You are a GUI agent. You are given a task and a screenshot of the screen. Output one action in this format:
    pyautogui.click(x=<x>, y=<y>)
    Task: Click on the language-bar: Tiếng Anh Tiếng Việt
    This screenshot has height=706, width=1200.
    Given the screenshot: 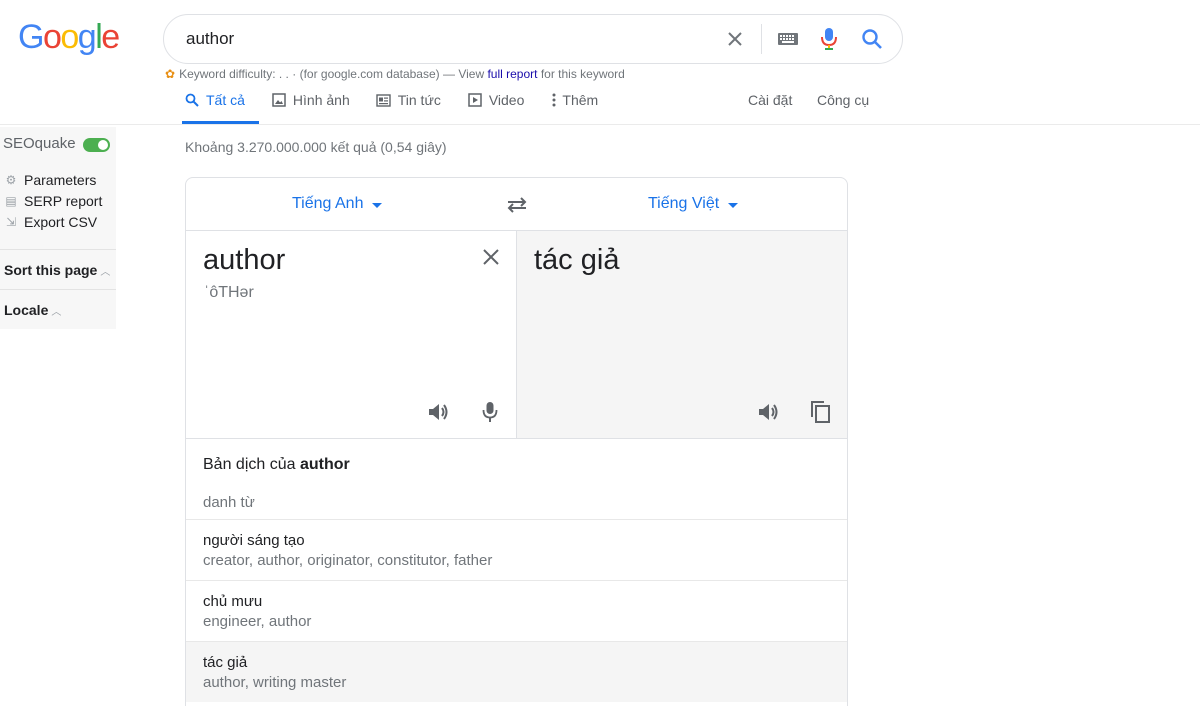 What is the action you would take?
    pyautogui.click(x=516, y=204)
    